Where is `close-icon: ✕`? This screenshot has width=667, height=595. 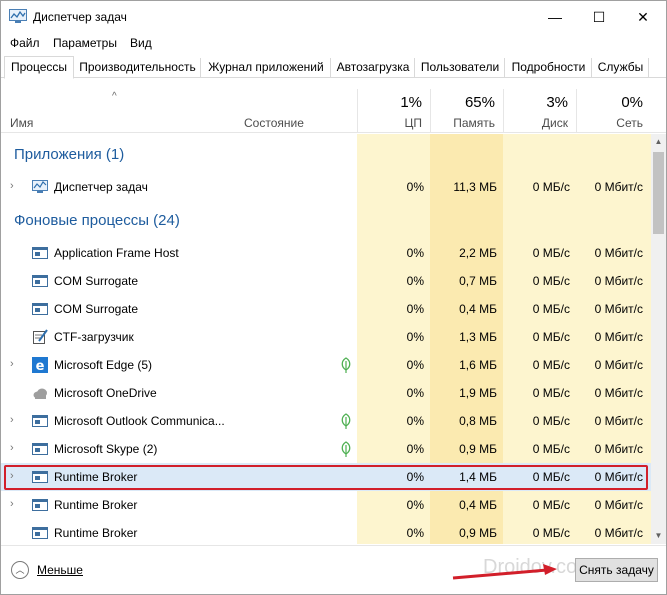 close-icon: ✕ is located at coordinates (643, 16).